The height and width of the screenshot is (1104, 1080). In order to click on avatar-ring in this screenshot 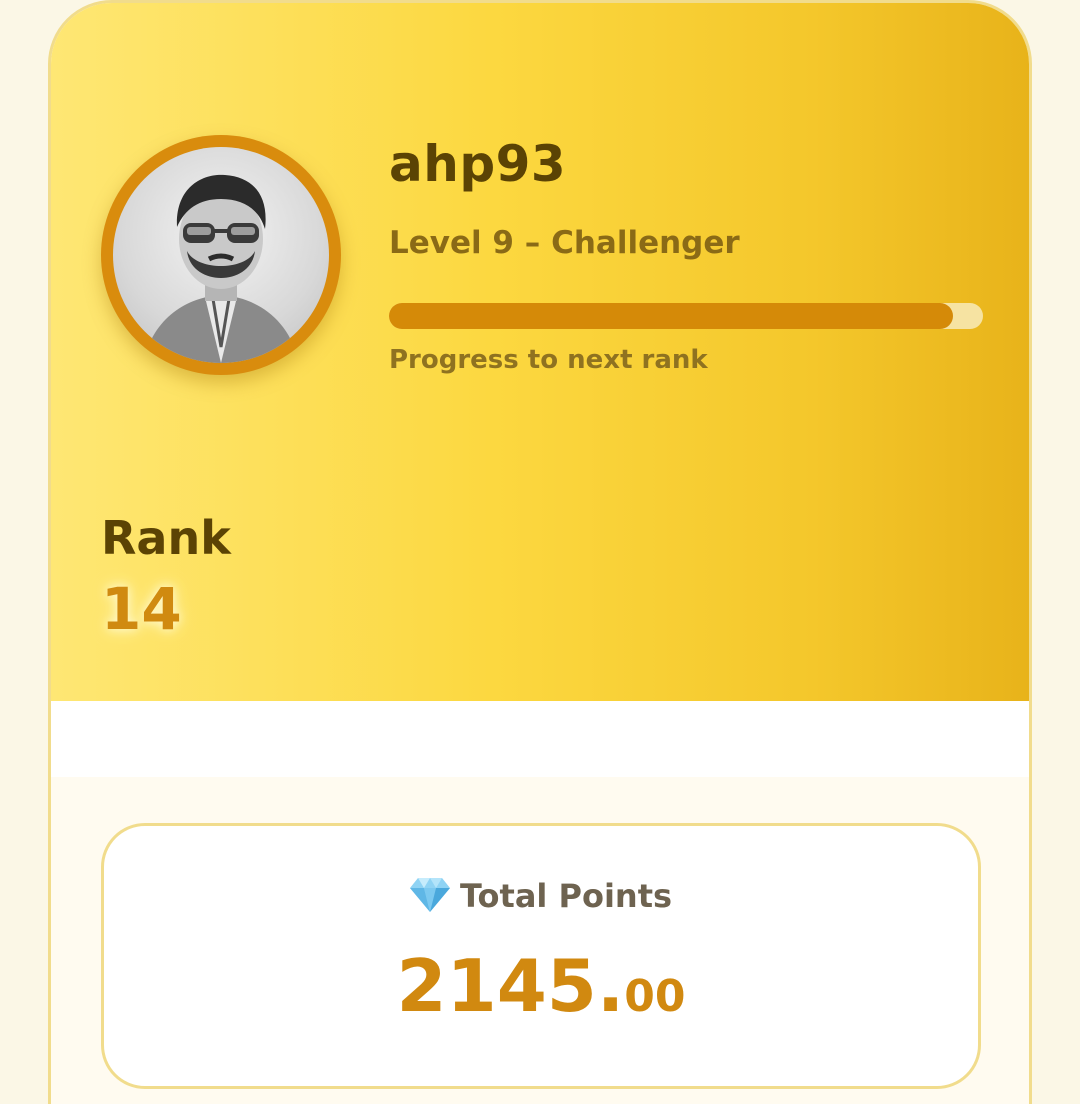, I will do `click(221, 255)`.